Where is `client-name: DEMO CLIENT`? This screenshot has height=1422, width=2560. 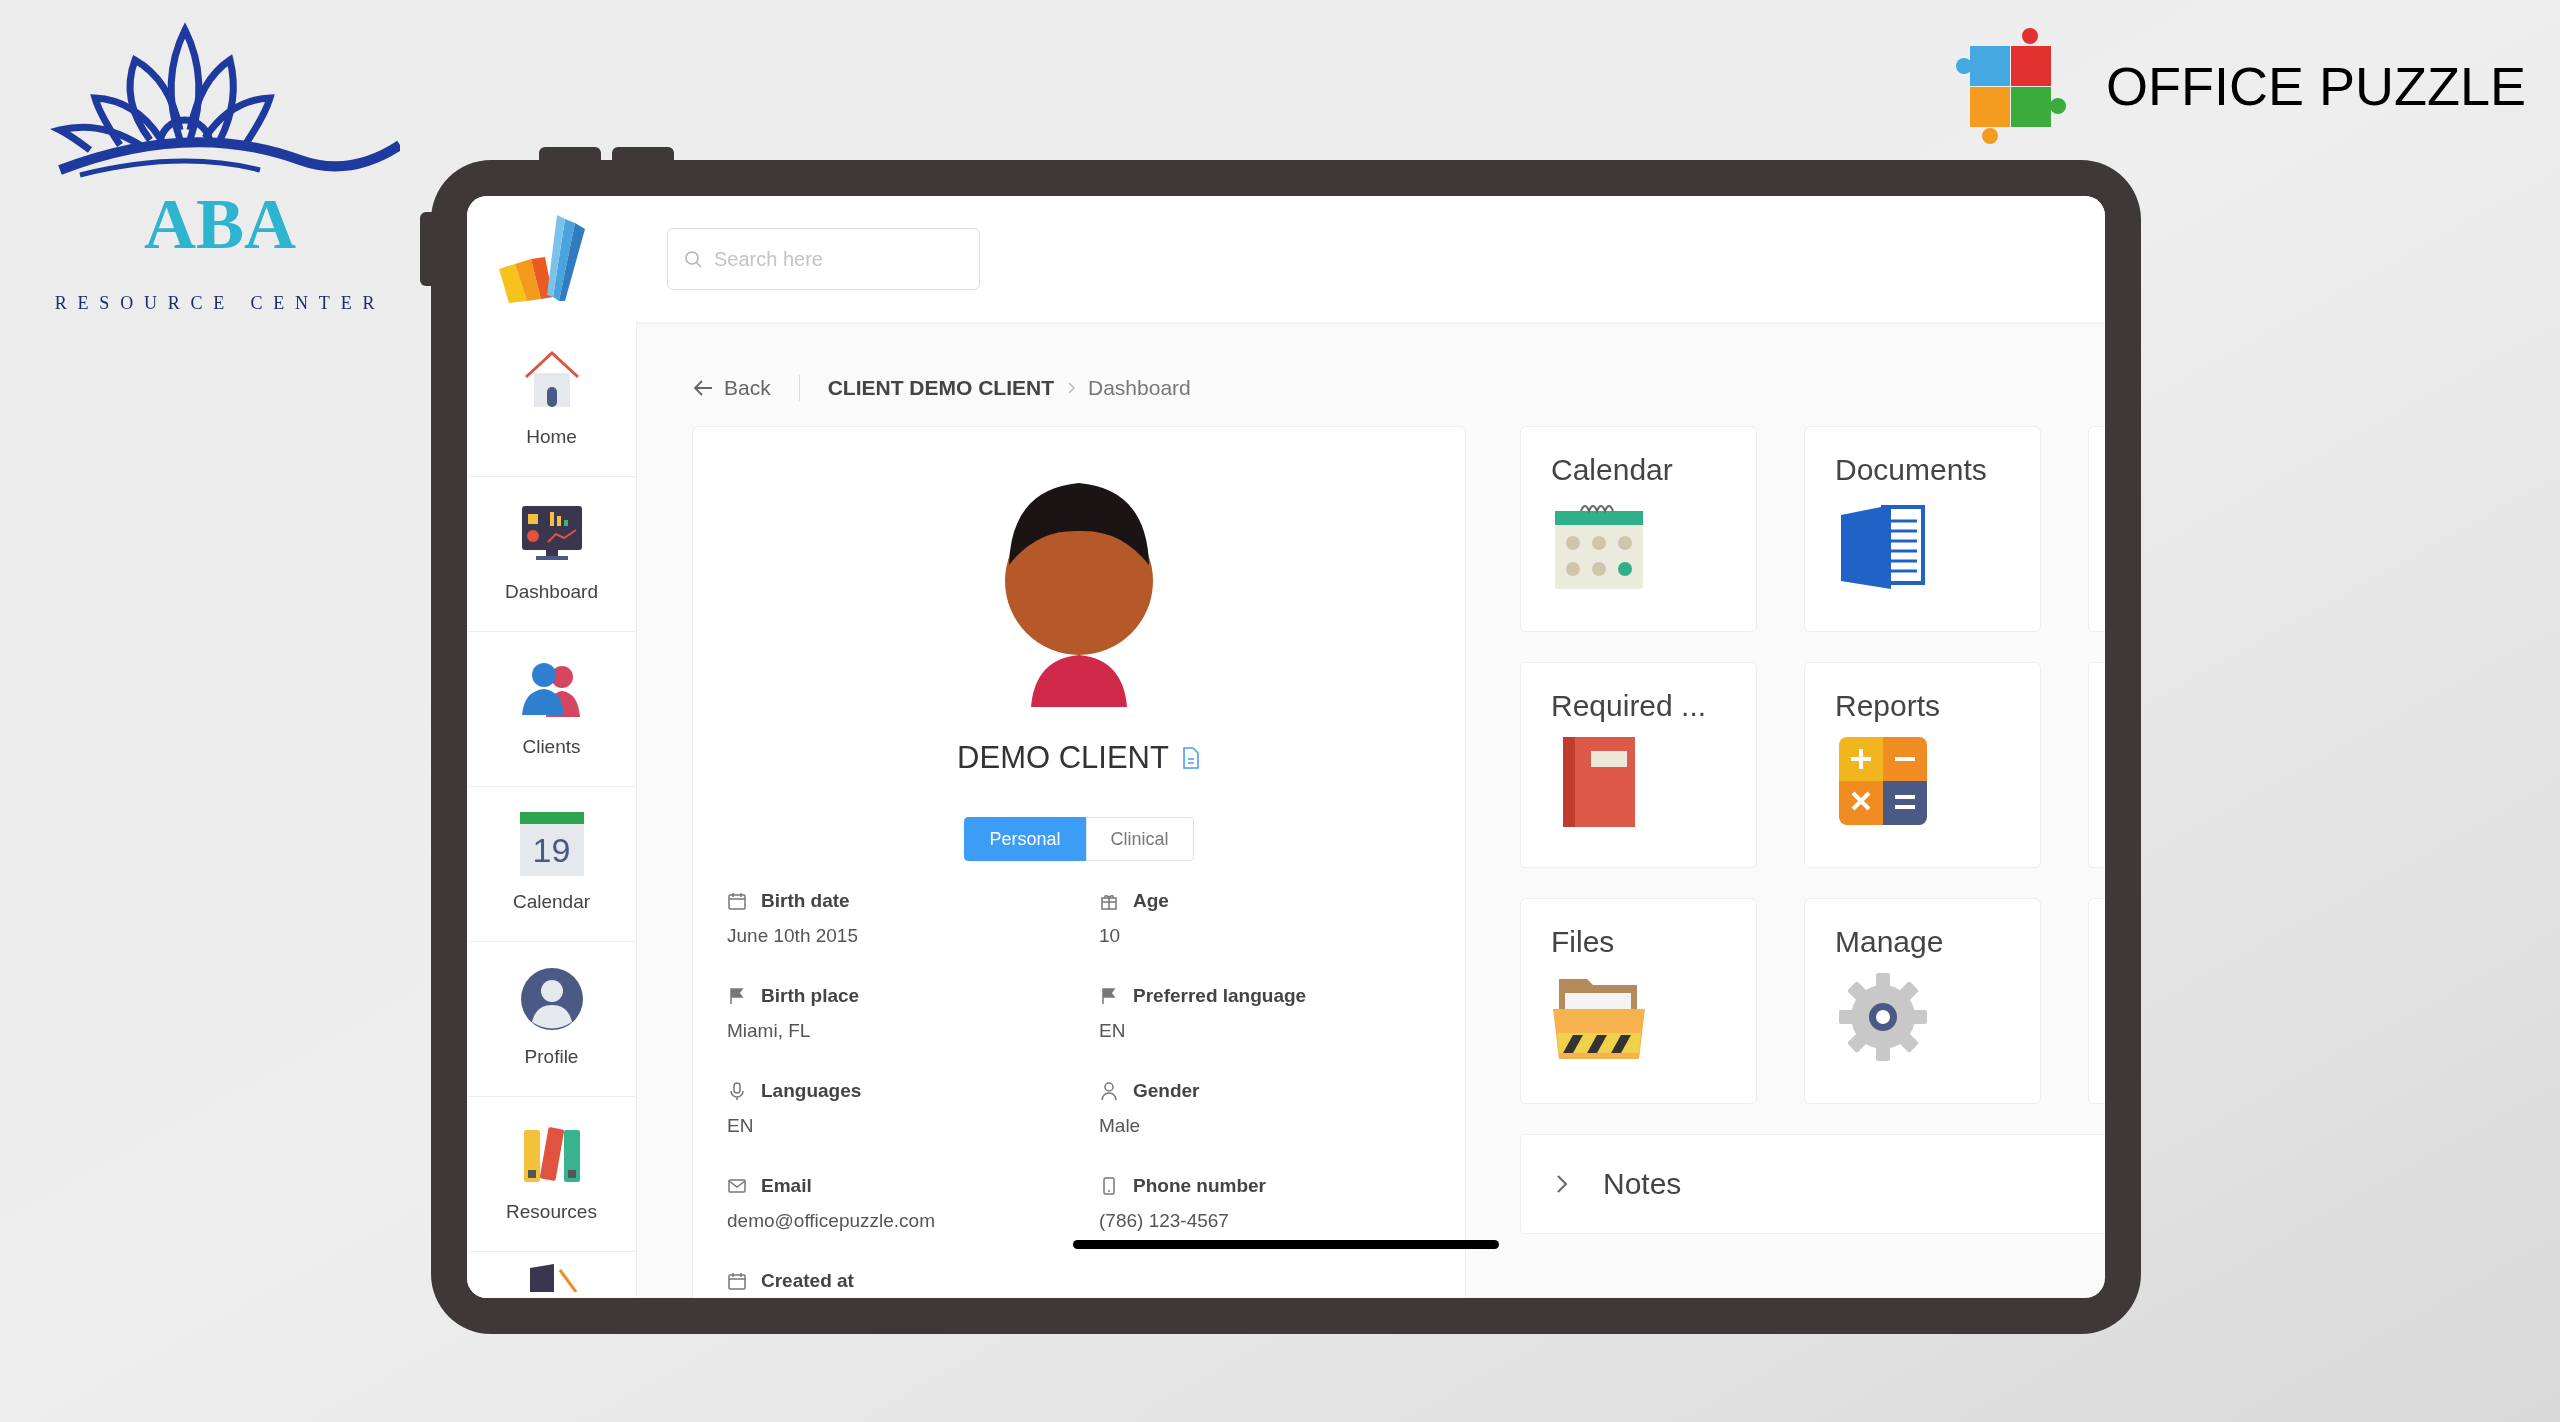
client-name: DEMO CLIENT is located at coordinates (1063, 757).